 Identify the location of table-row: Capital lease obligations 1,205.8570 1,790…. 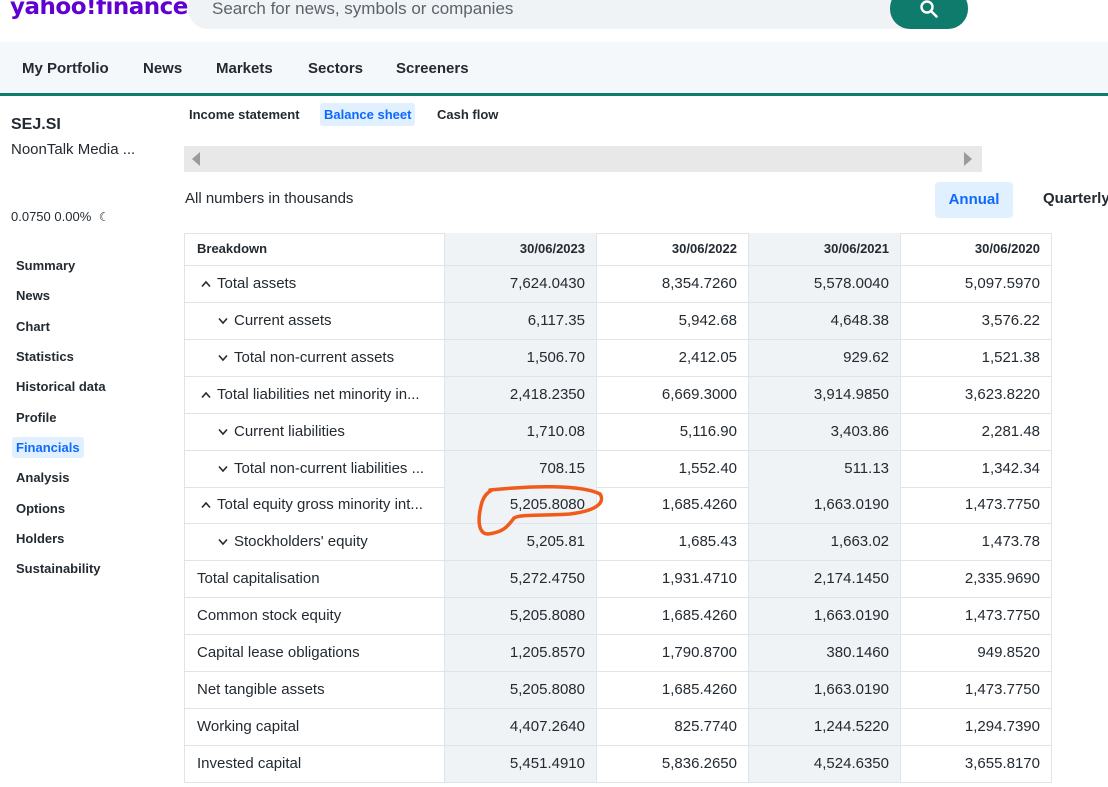
(618, 653).